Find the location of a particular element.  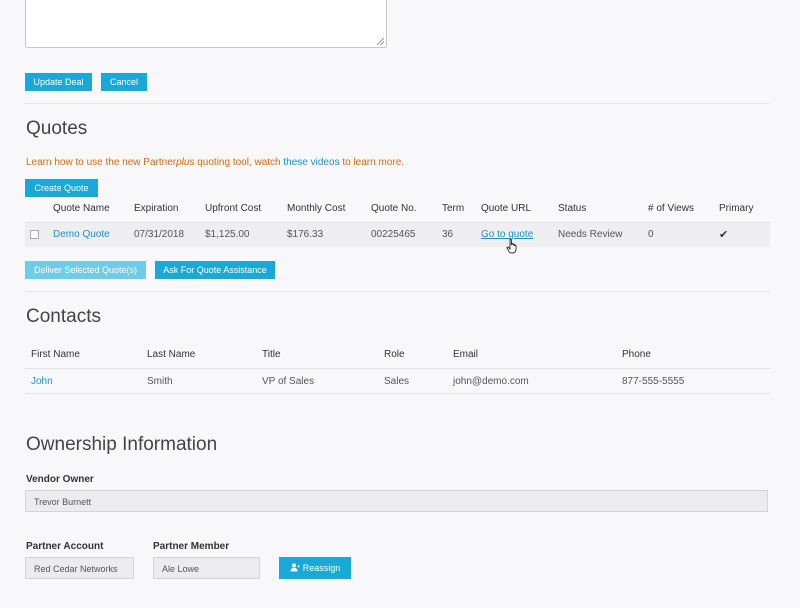

quotes-col-term: Term is located at coordinates (453, 208).